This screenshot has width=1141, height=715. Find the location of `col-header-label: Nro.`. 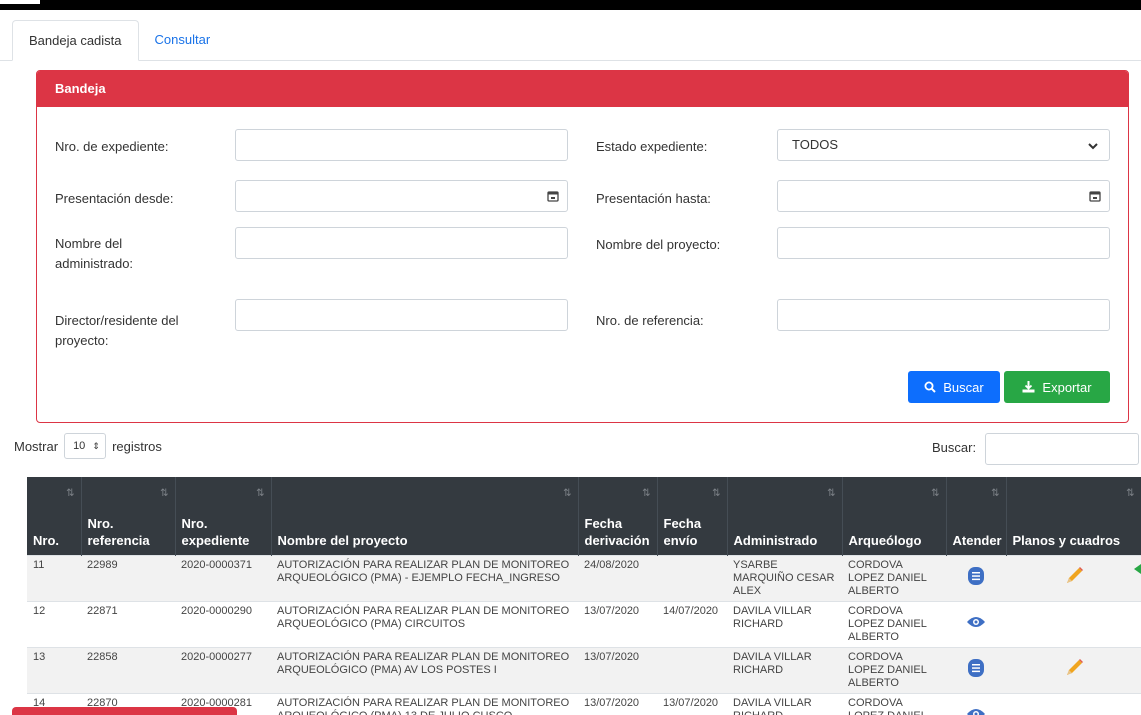

col-header-label: Nro. is located at coordinates (46, 540).